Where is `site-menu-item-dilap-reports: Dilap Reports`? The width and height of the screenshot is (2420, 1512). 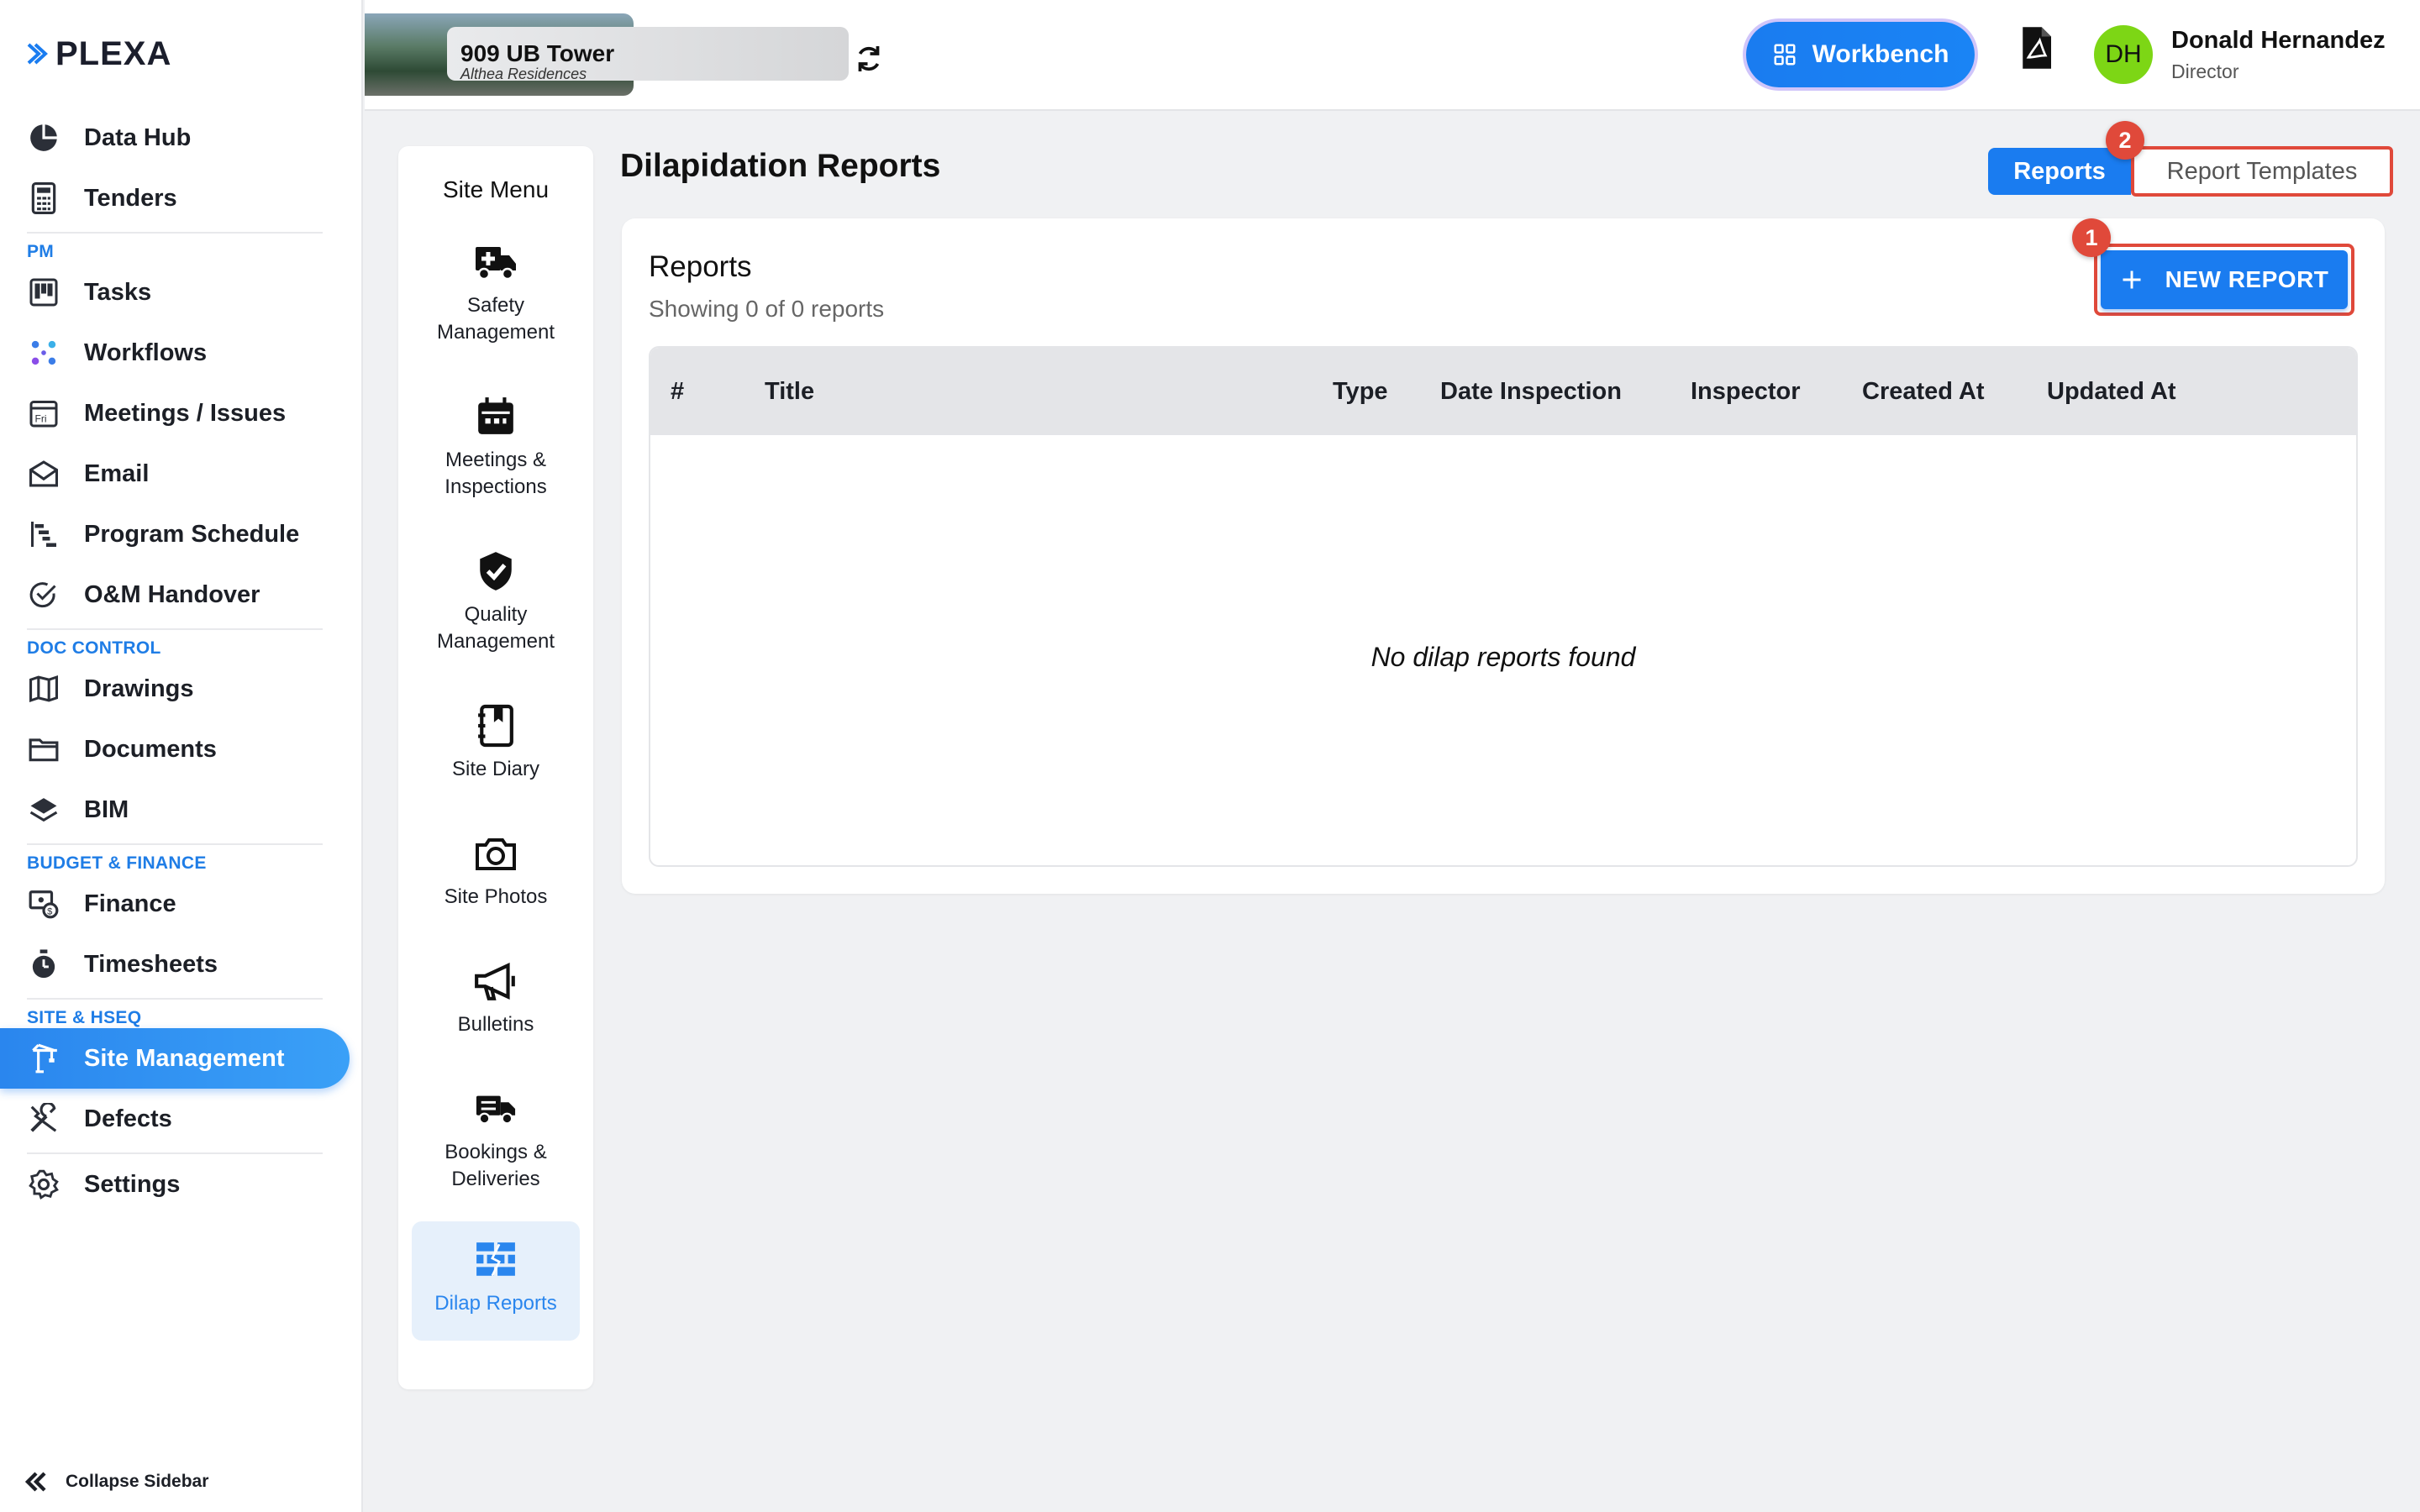 site-menu-item-dilap-reports: Dilap Reports is located at coordinates (496, 1281).